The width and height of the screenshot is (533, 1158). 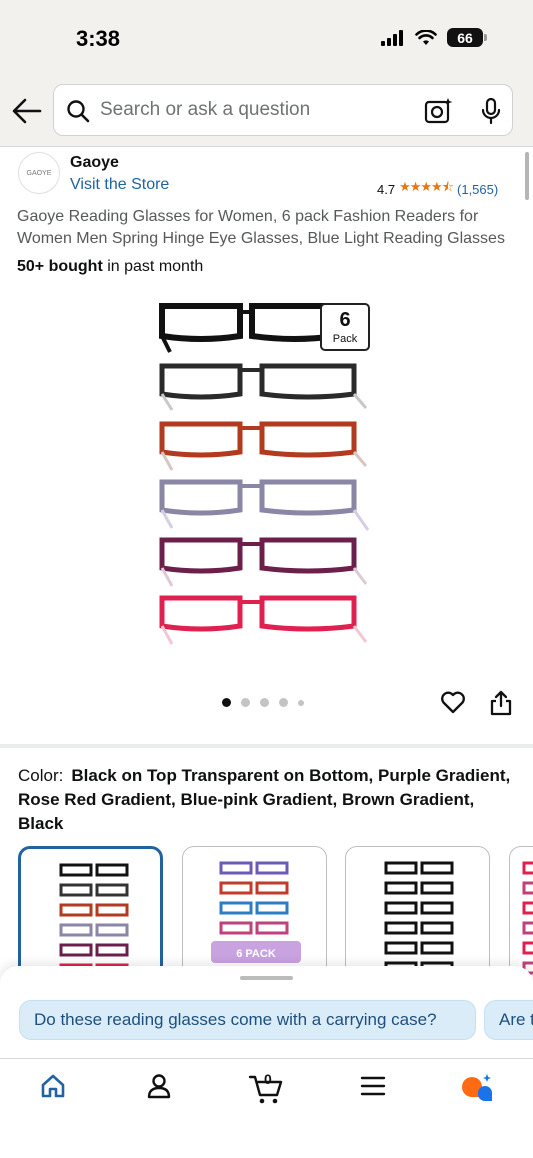 I want to click on color-key: Color:, so click(x=41, y=775).